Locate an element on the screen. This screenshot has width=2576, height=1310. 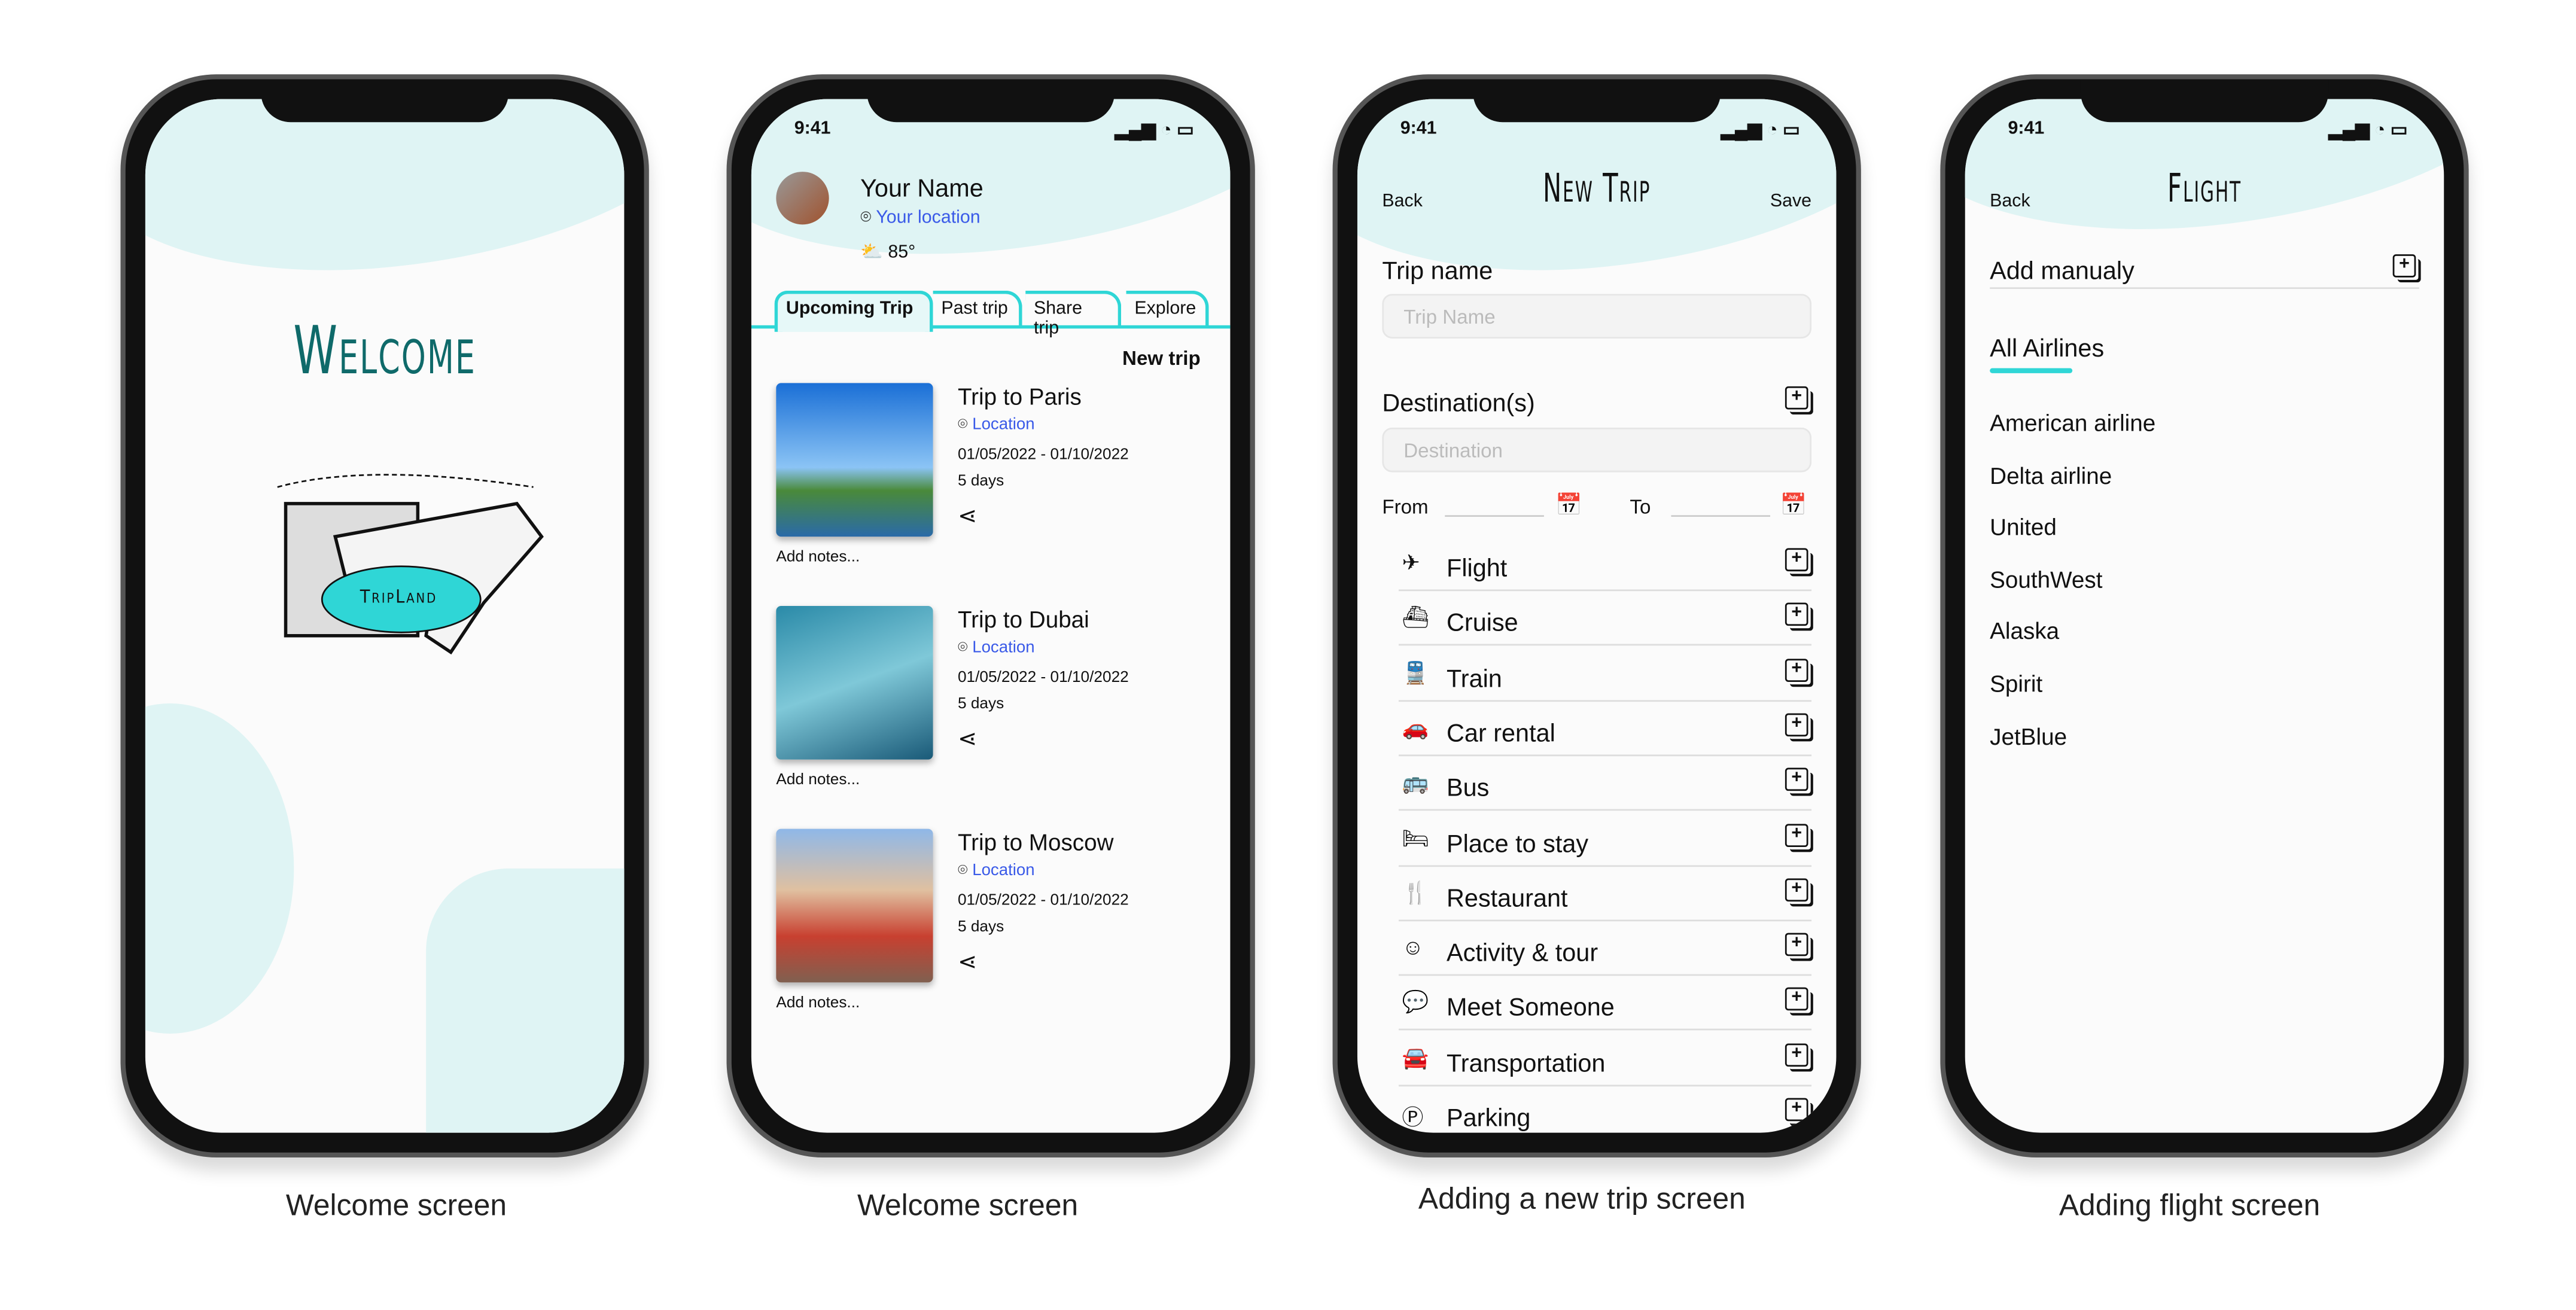
category-car-rental: 🚗 Car rental + is located at coordinates (1605, 733).